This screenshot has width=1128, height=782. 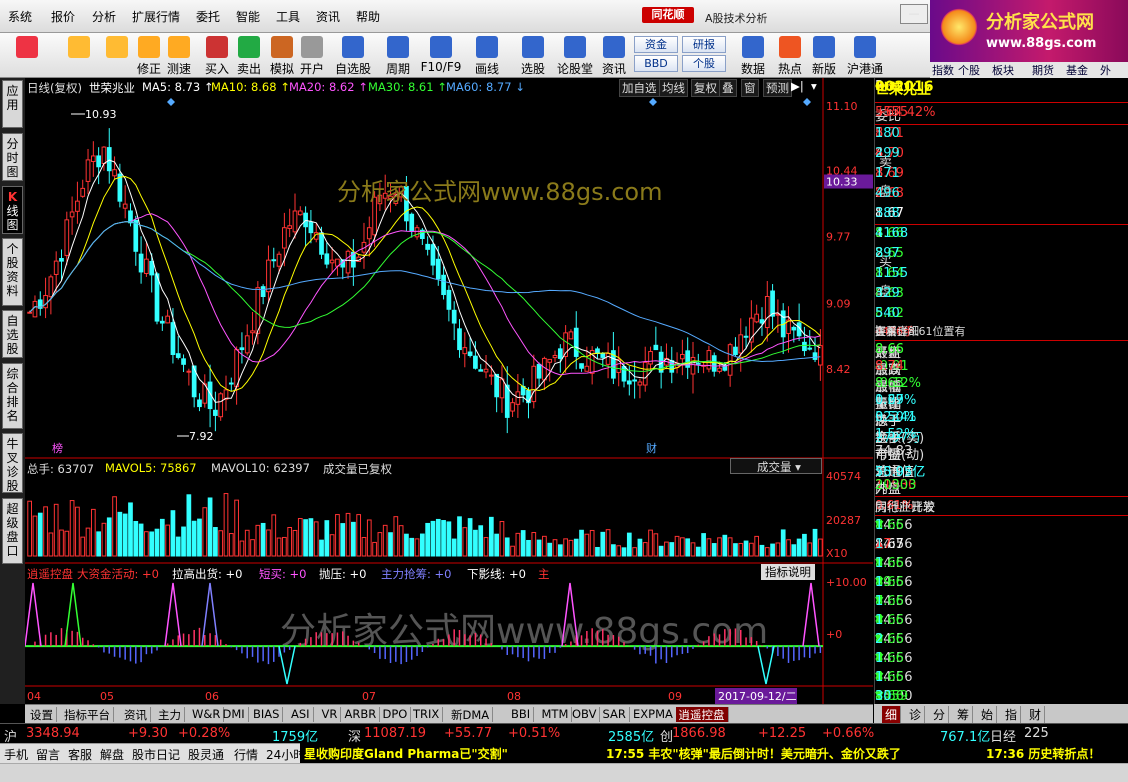 What do you see at coordinates (1043, 753) in the screenshot?
I see `ticker-item-2: 17:36 历史转折点！` at bounding box center [1043, 753].